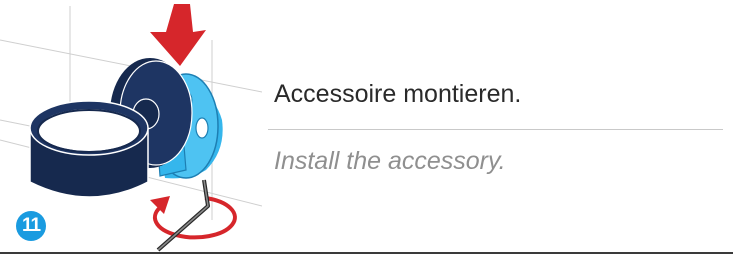  I want to click on divider, so click(495, 129).